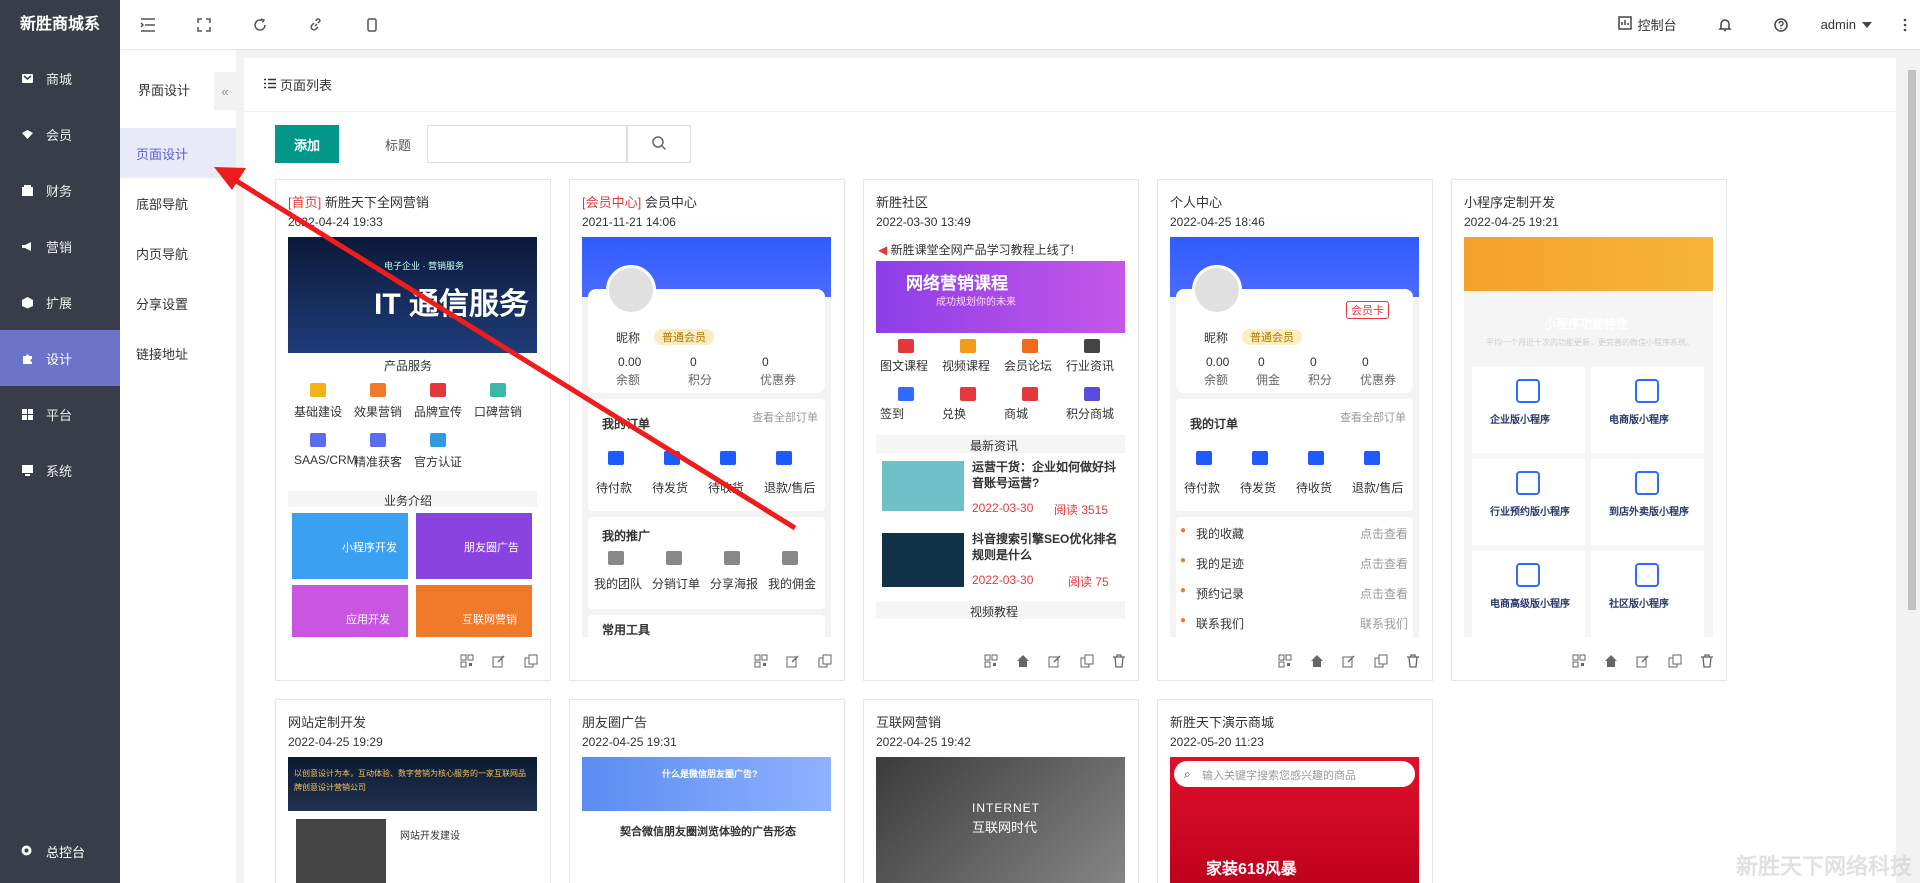  What do you see at coordinates (628, 380) in the screenshot?
I see `stat-label: 余额` at bounding box center [628, 380].